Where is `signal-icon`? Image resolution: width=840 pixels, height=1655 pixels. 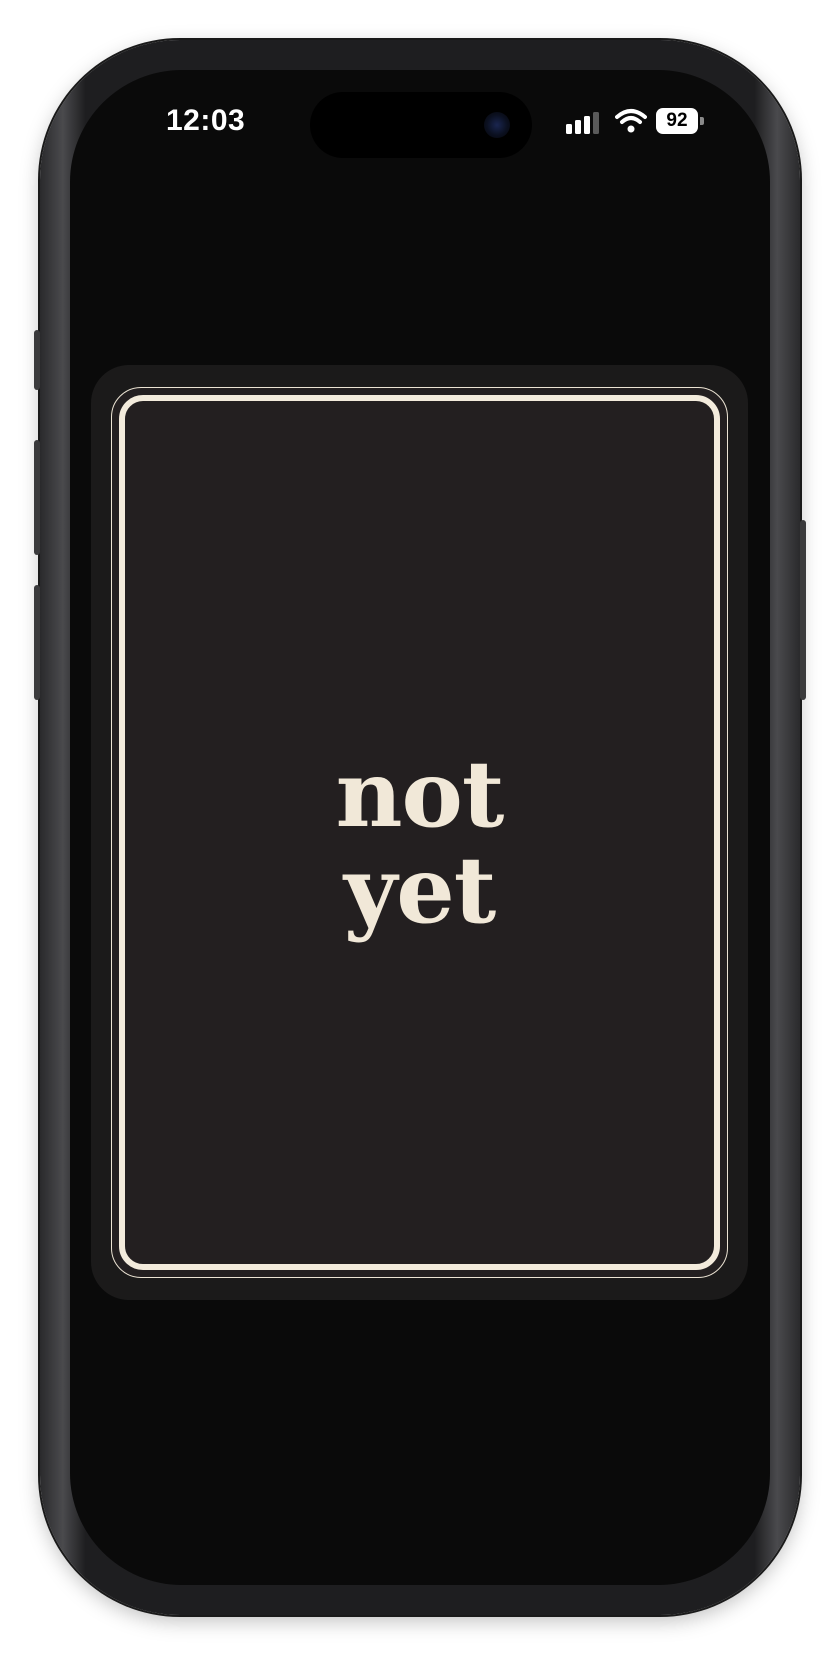 signal-icon is located at coordinates (582, 123).